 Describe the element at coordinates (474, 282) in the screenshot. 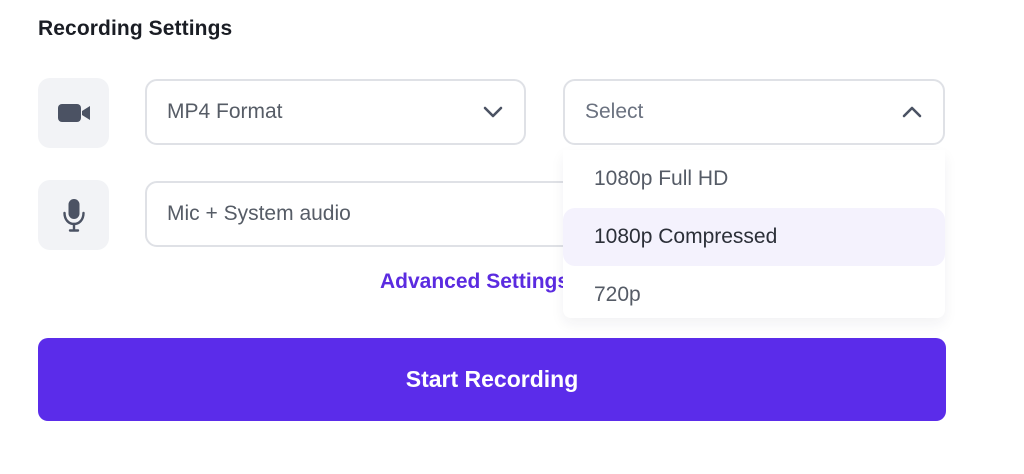

I see `advanced-settings-link: Advanced Settings` at that location.